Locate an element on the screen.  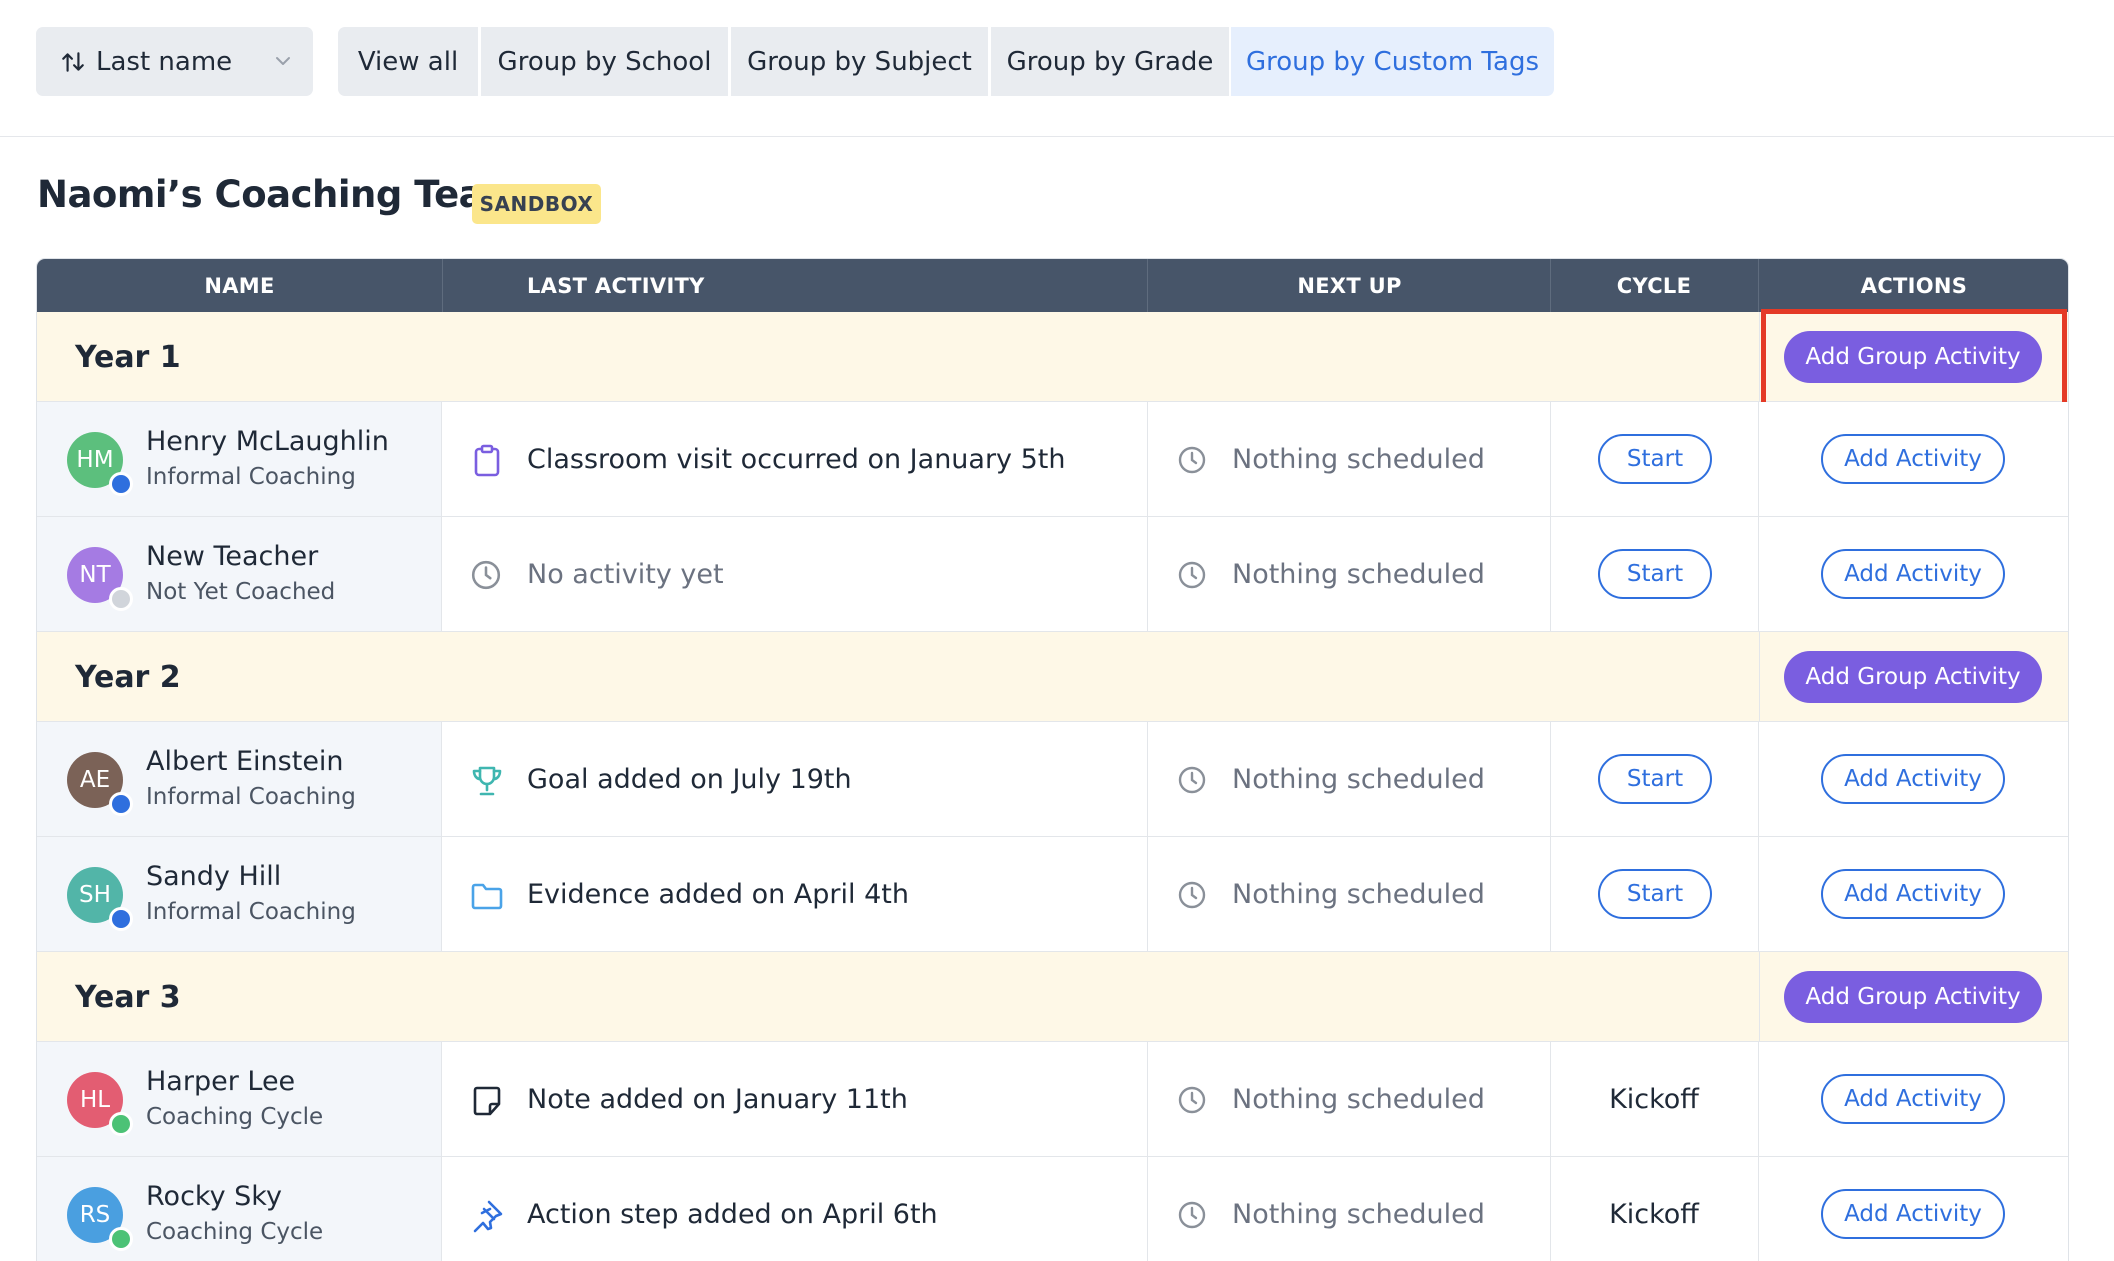
name-cell: RS Rocky Sky Coaching Cycle is located at coordinates (239, 1209).